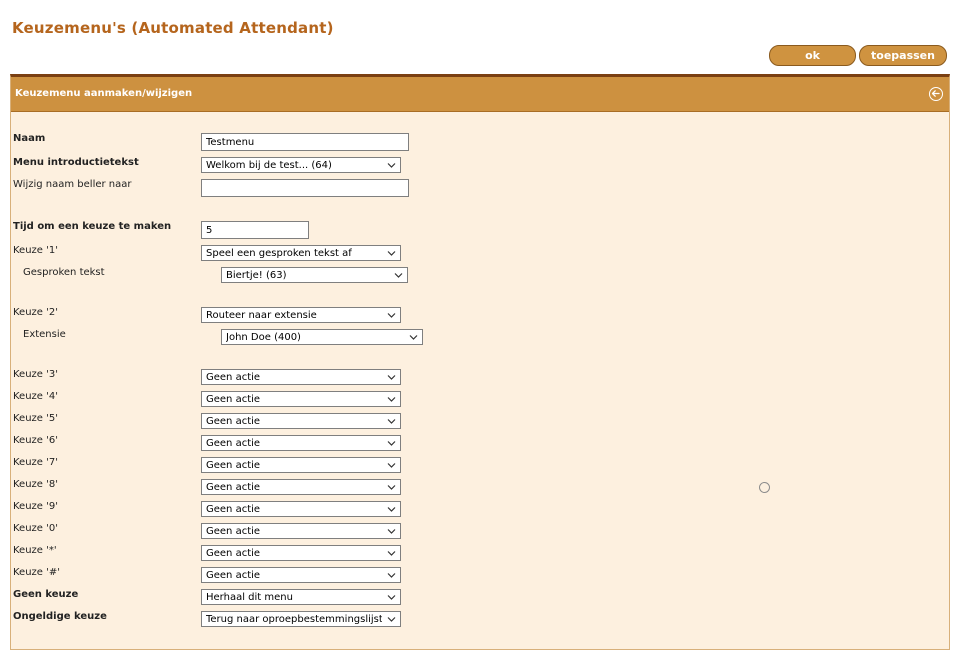 Image resolution: width=960 pixels, height=658 pixels. What do you see at coordinates (35, 250) in the screenshot?
I see `keuze-1-label: Keuze '1'` at bounding box center [35, 250].